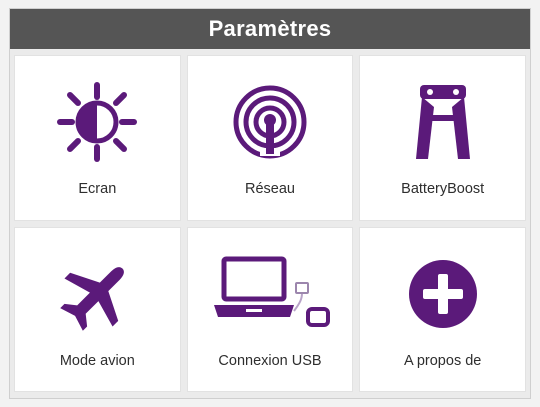 This screenshot has width=540, height=407. I want to click on plus-circle-icon, so click(443, 294).